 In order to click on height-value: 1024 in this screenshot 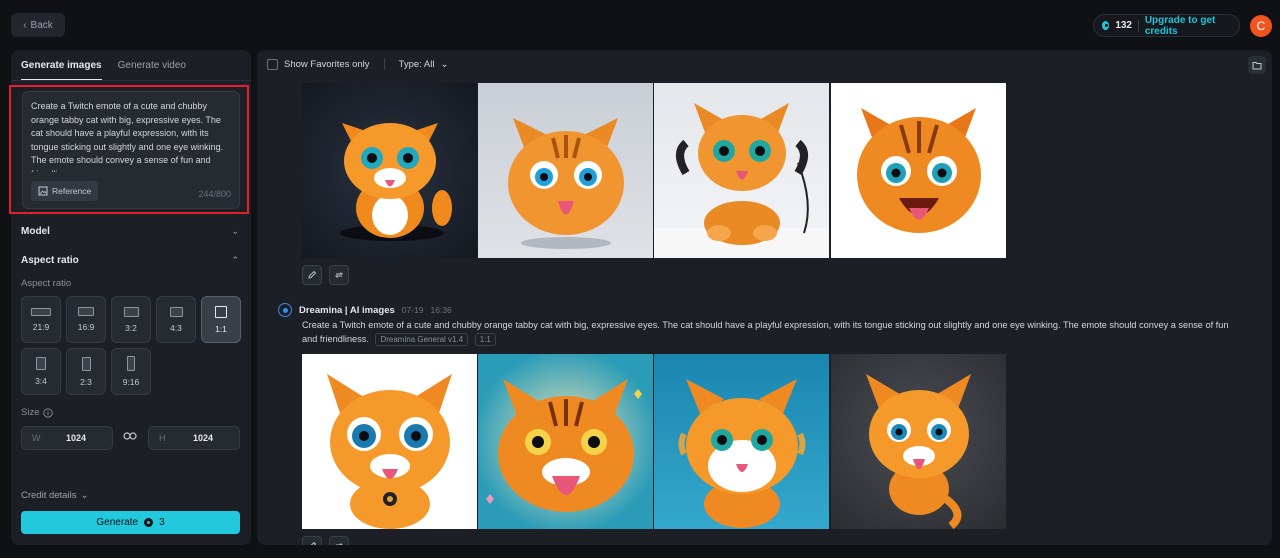, I will do `click(203, 438)`.